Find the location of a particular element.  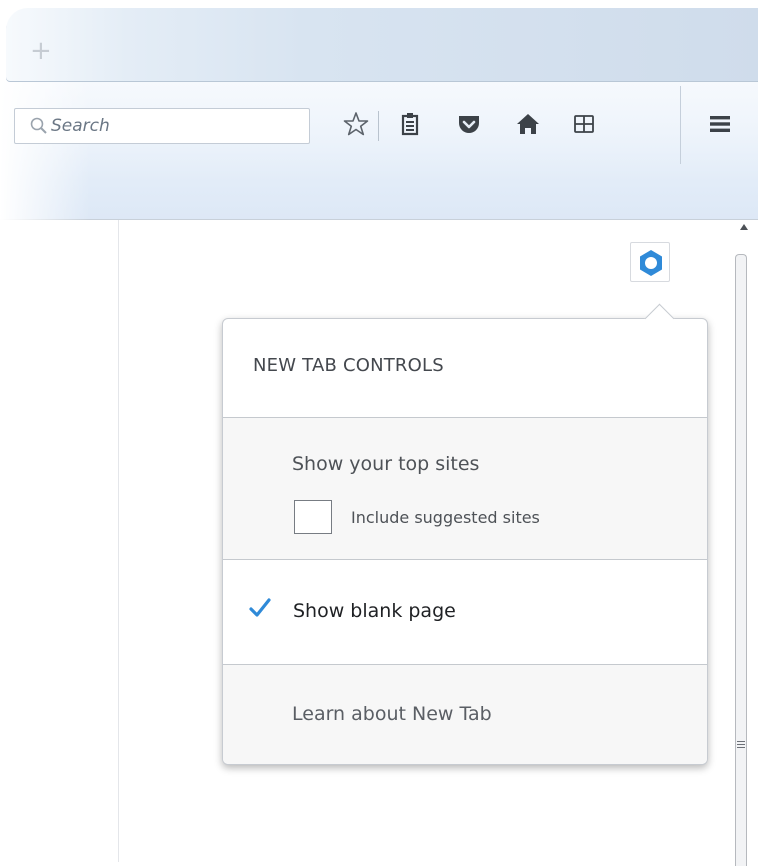

gear-icon is located at coordinates (651, 263).